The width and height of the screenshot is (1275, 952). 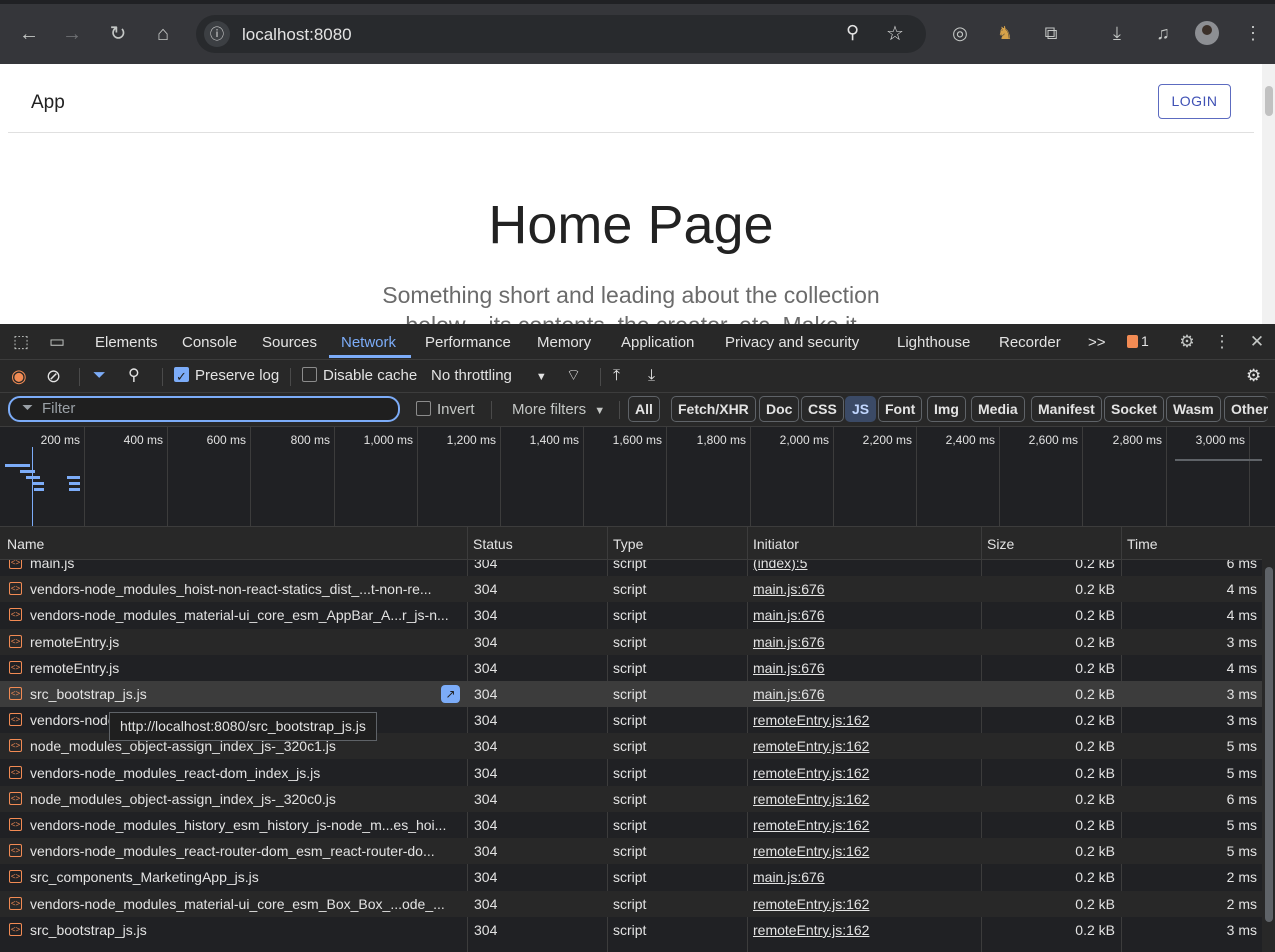 What do you see at coordinates (657, 342) in the screenshot?
I see `tab-application: Application` at bounding box center [657, 342].